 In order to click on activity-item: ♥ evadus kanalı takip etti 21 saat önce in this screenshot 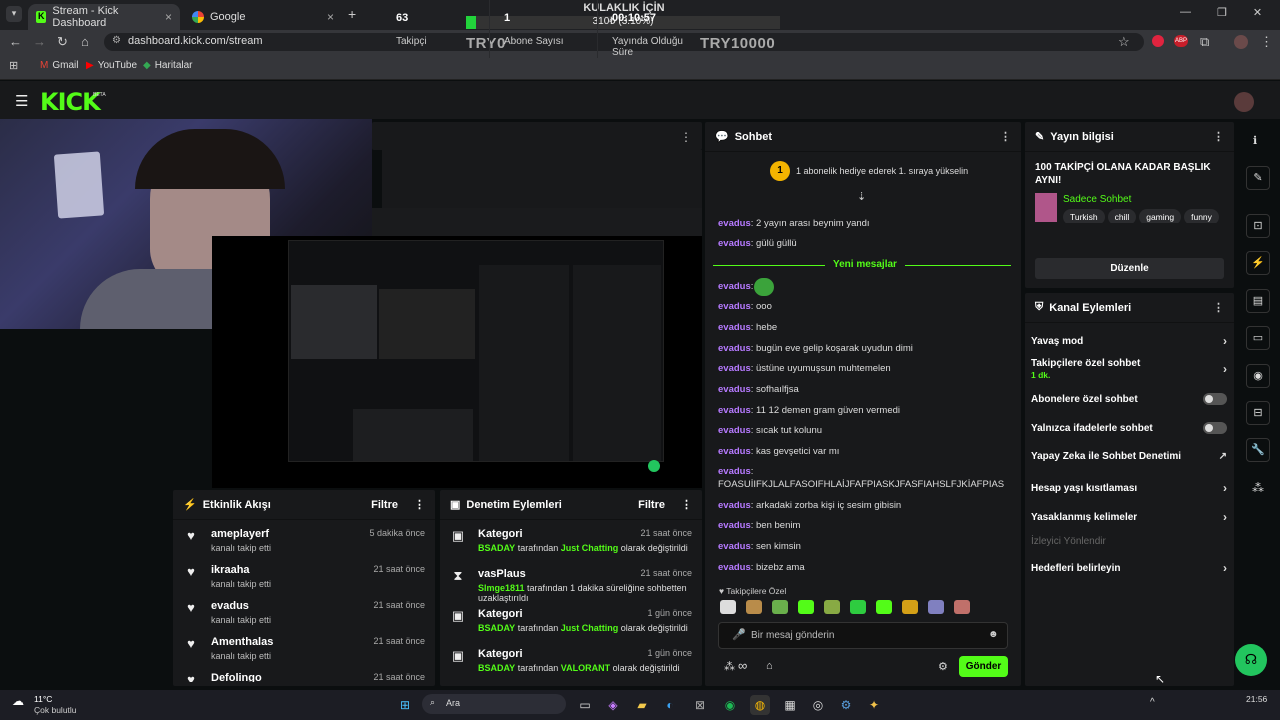, I will do `click(304, 612)`.